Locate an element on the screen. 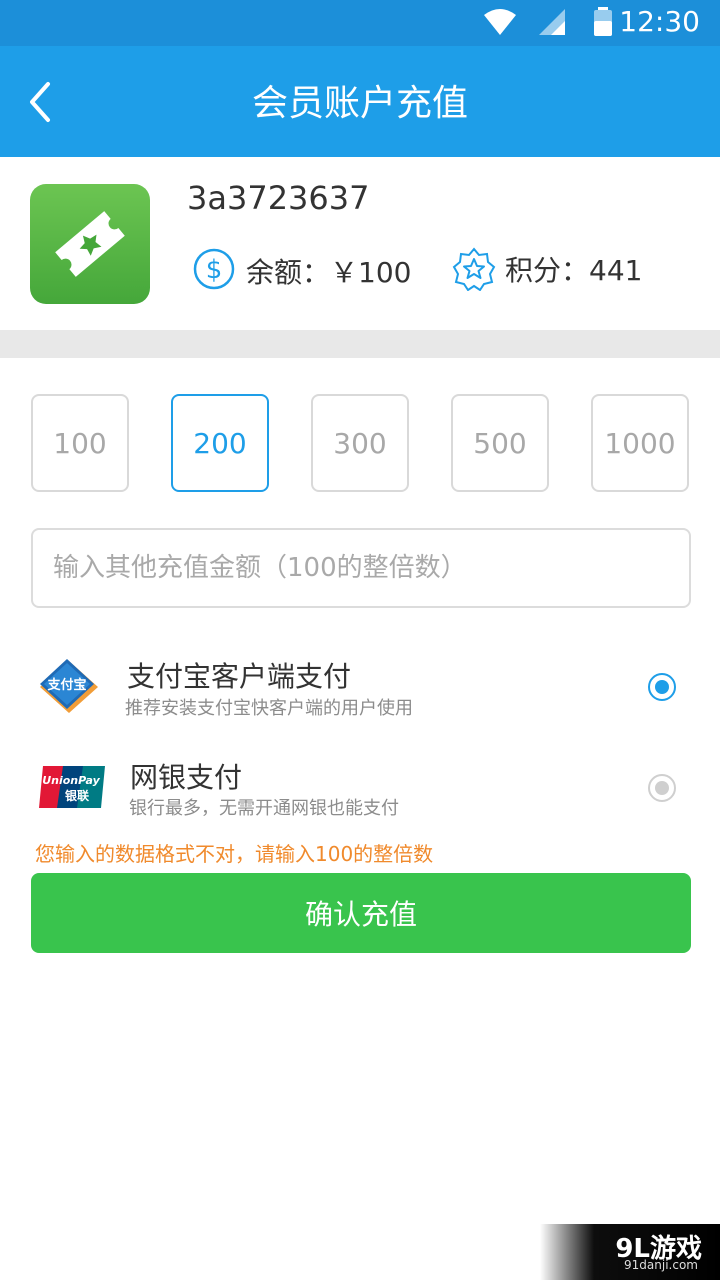  balance-label: 余额：￥100 is located at coordinates (329, 272).